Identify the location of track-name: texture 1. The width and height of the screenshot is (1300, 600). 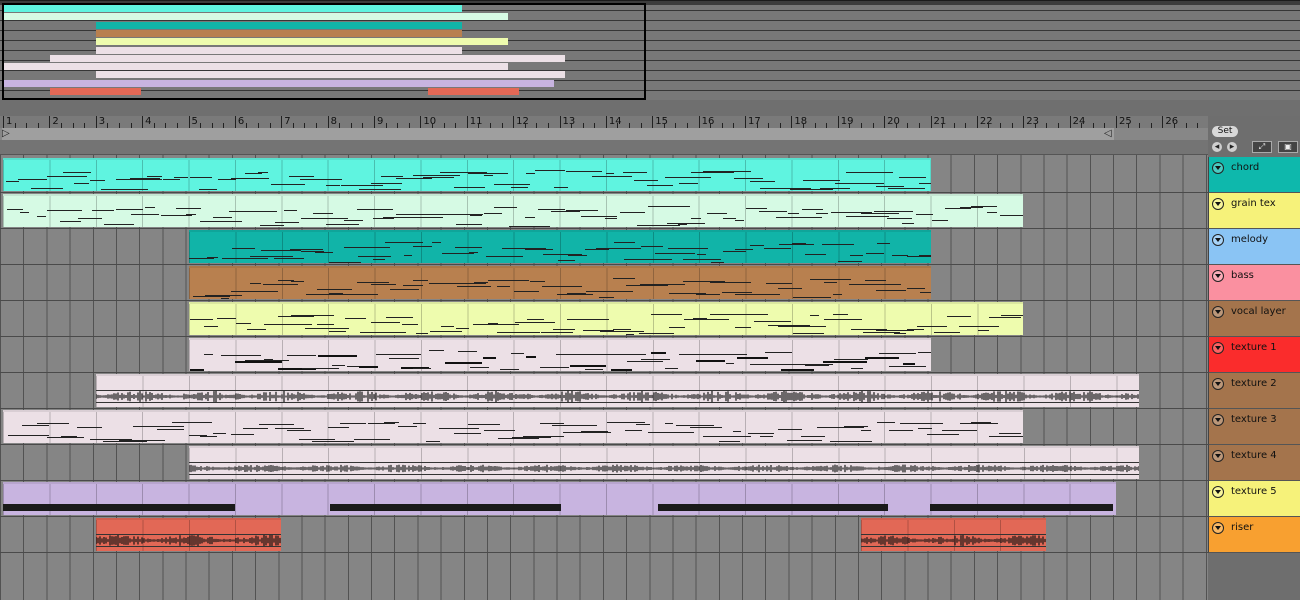
(1254, 348).